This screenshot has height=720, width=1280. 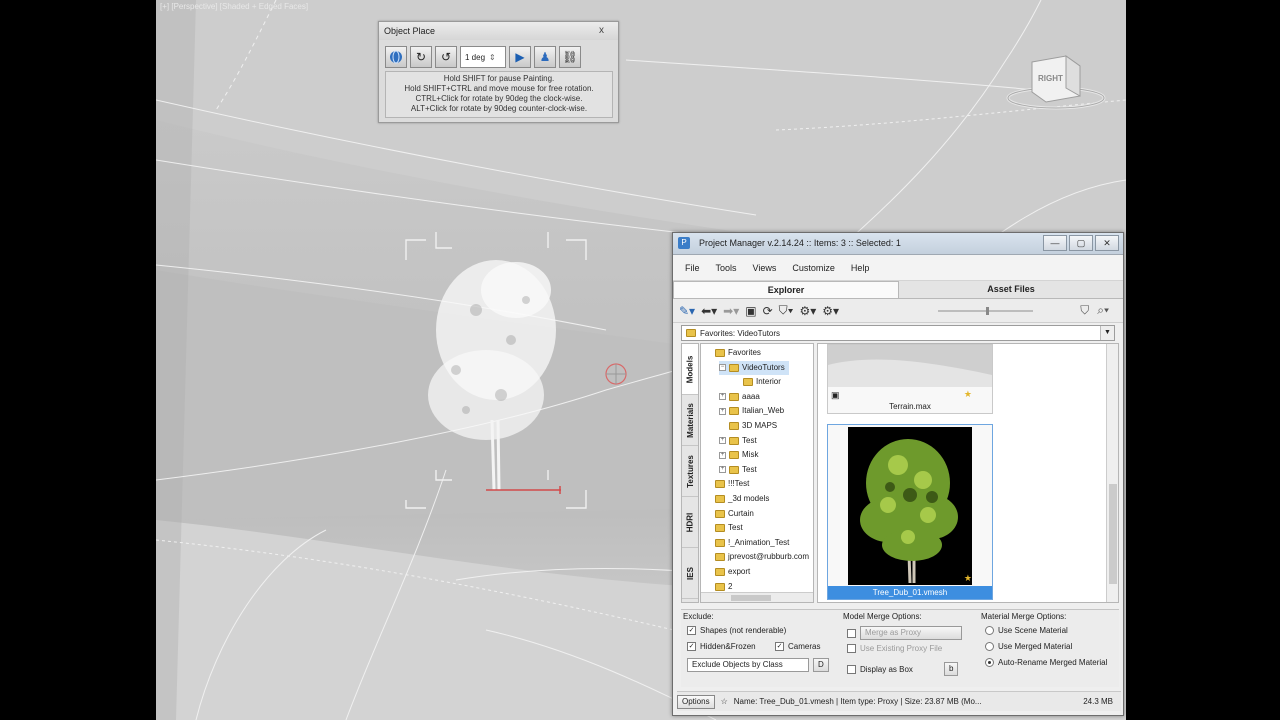 I want to click on viewcube-face-label: RIGHT, so click(x=1050, y=78).